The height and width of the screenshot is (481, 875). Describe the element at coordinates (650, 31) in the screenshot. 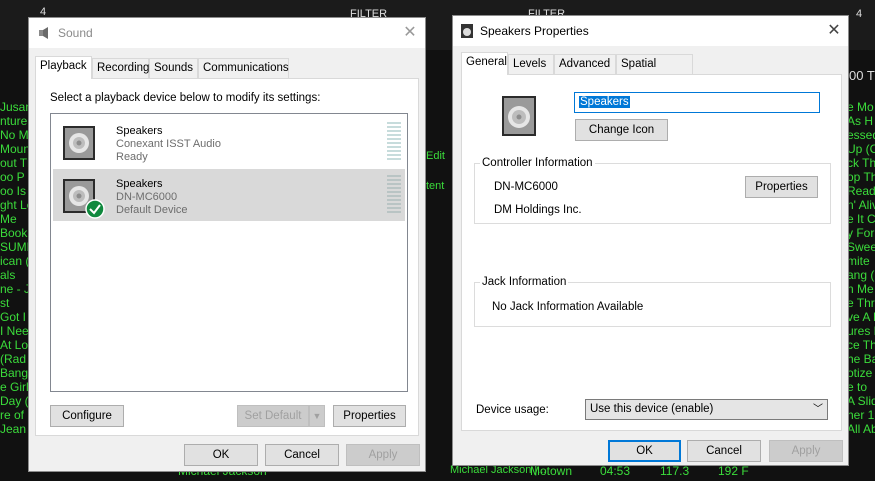

I see `properties-titlebar: Speakers Properties ✕` at that location.